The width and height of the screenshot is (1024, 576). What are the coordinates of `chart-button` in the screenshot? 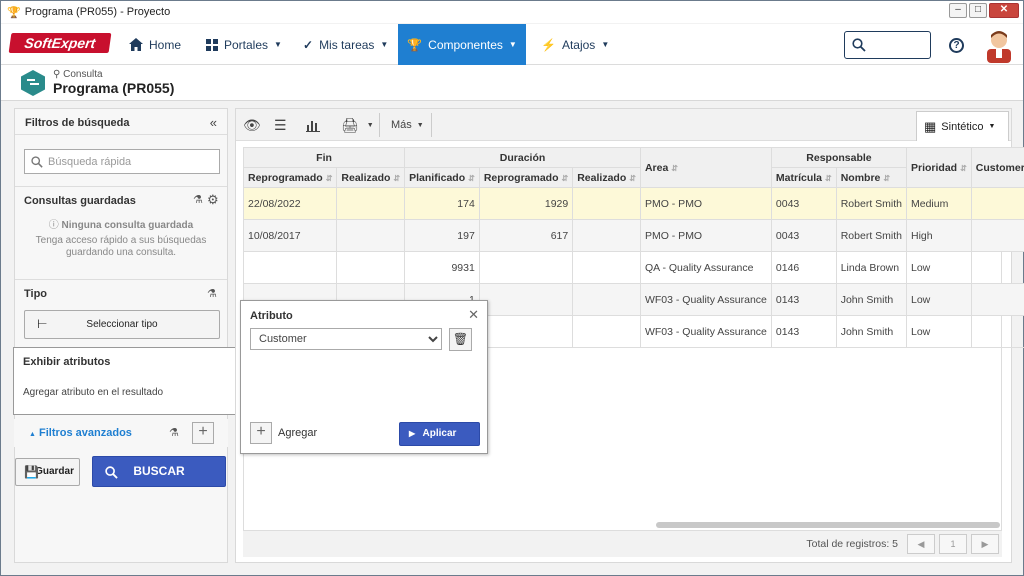 It's located at (313, 125).